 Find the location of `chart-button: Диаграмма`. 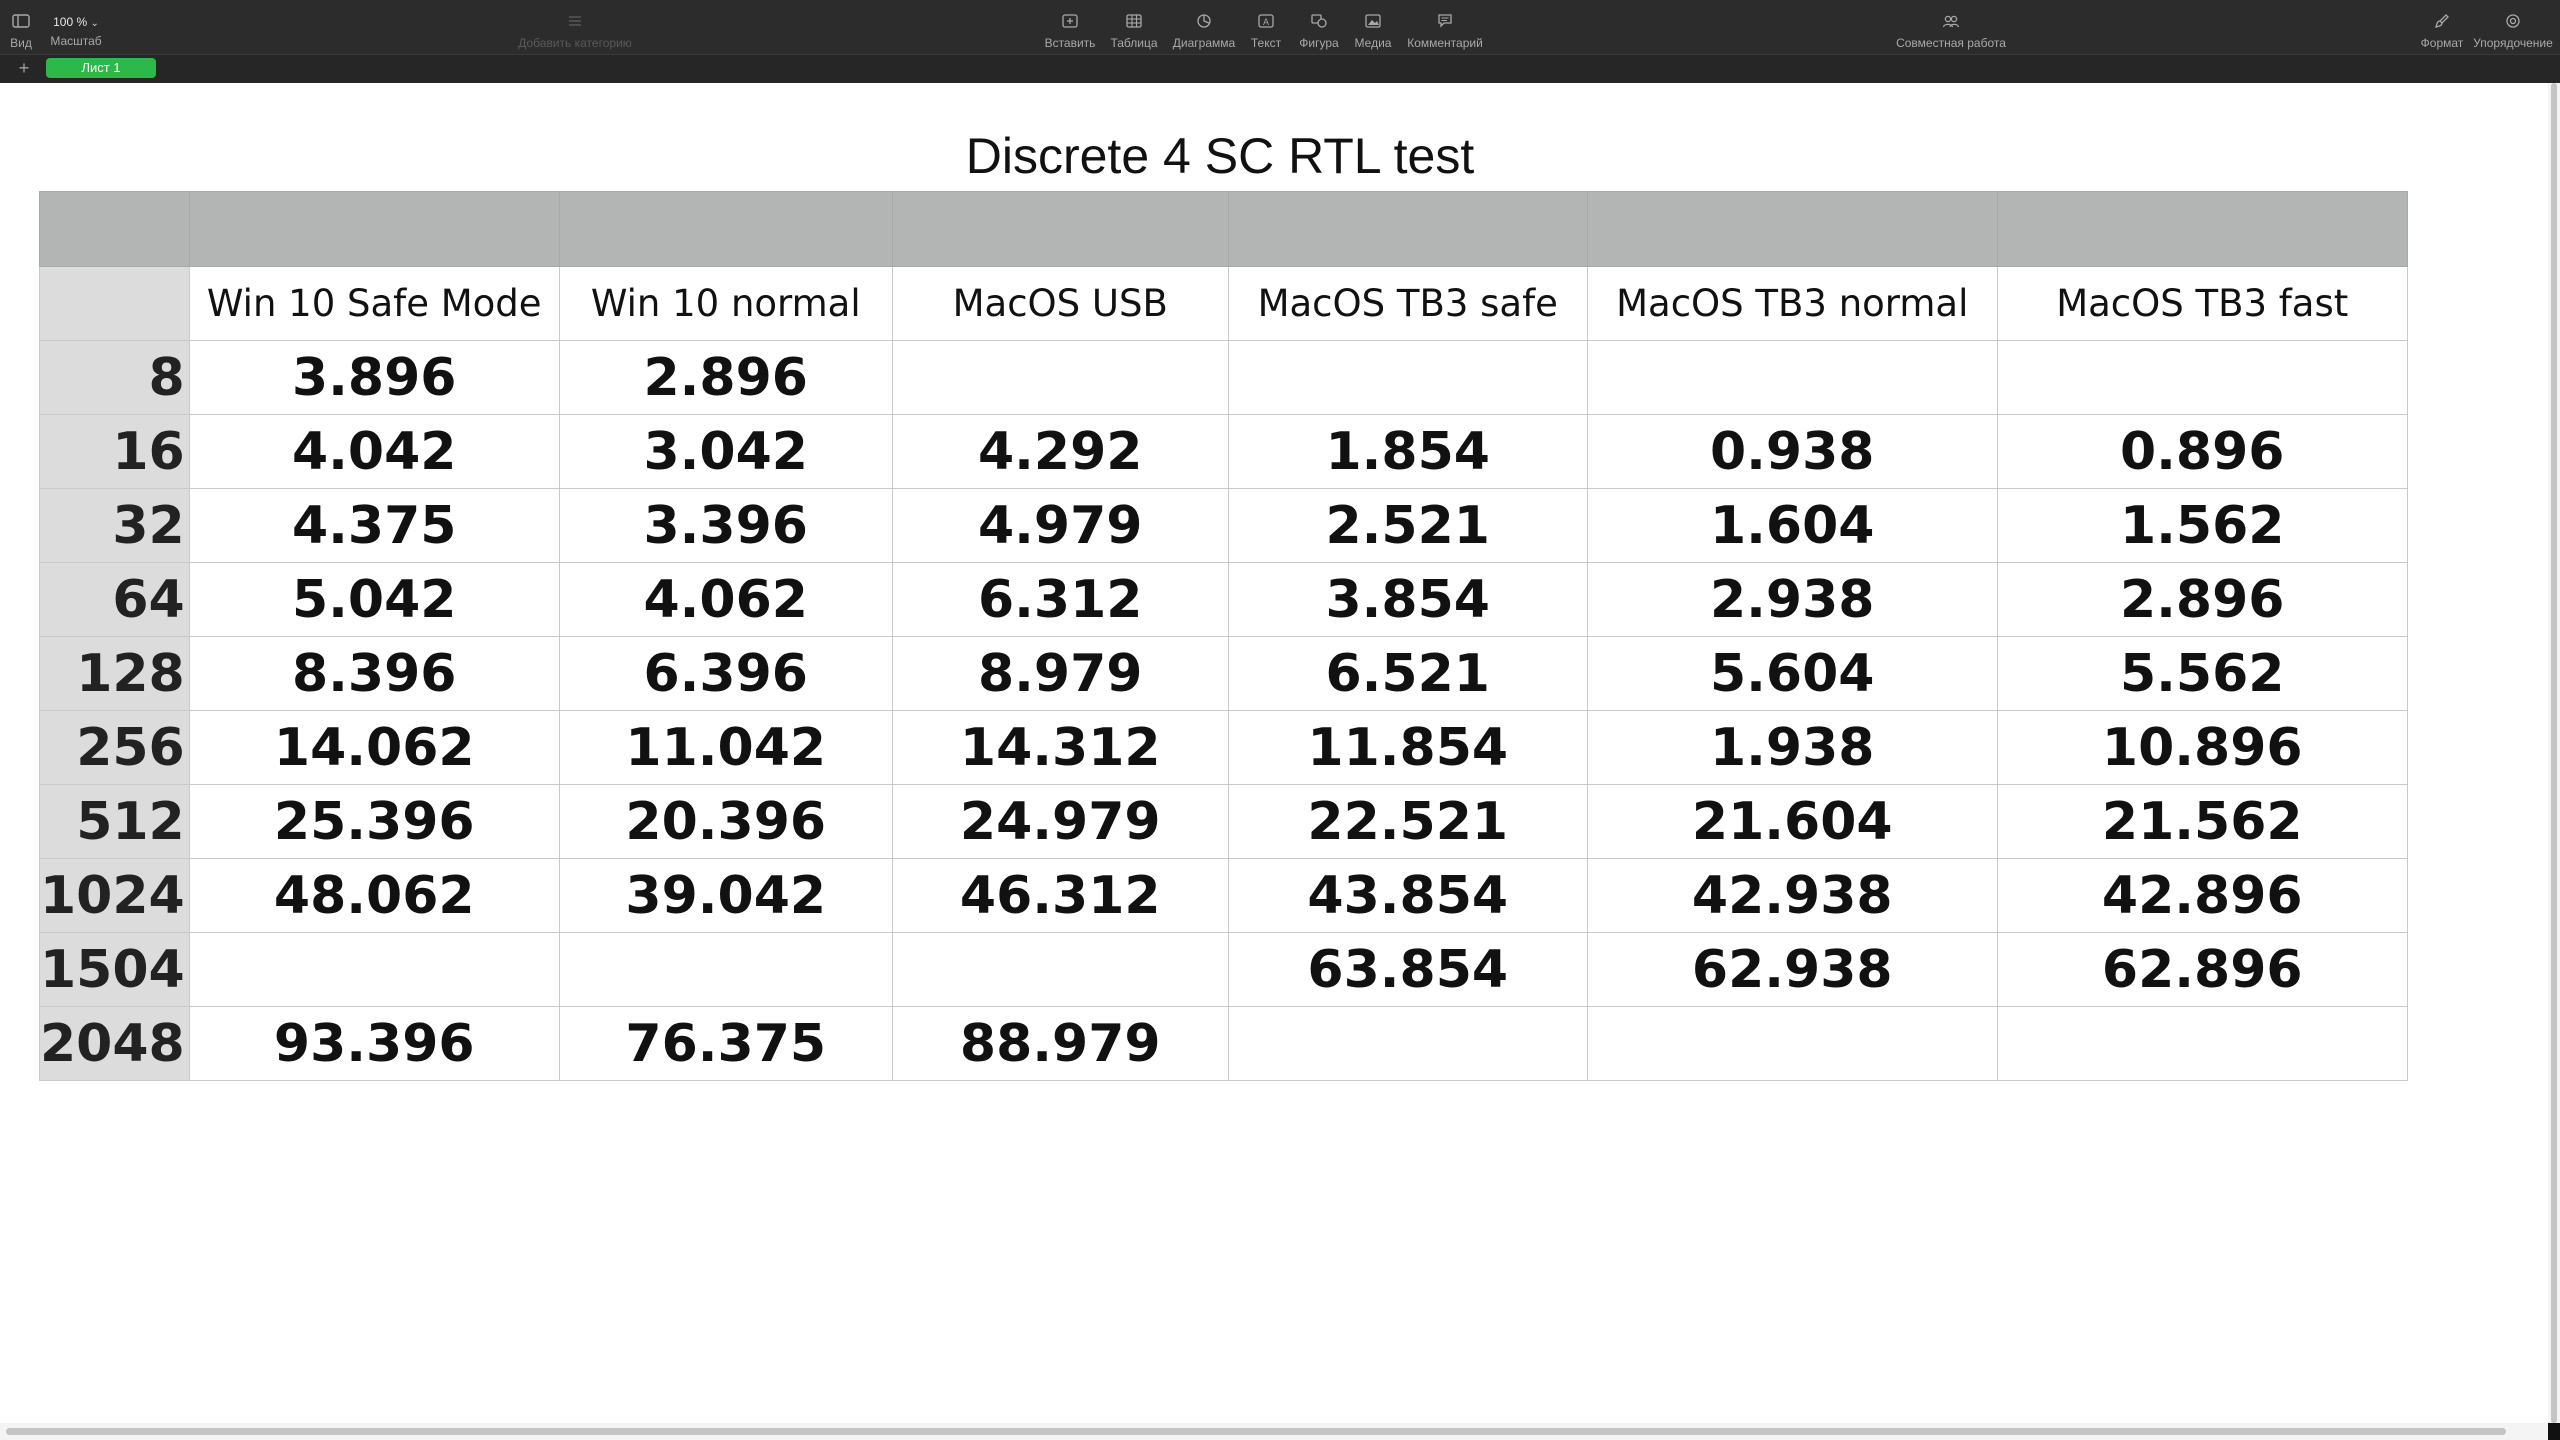

chart-button: Диаграмма is located at coordinates (1204, 27).